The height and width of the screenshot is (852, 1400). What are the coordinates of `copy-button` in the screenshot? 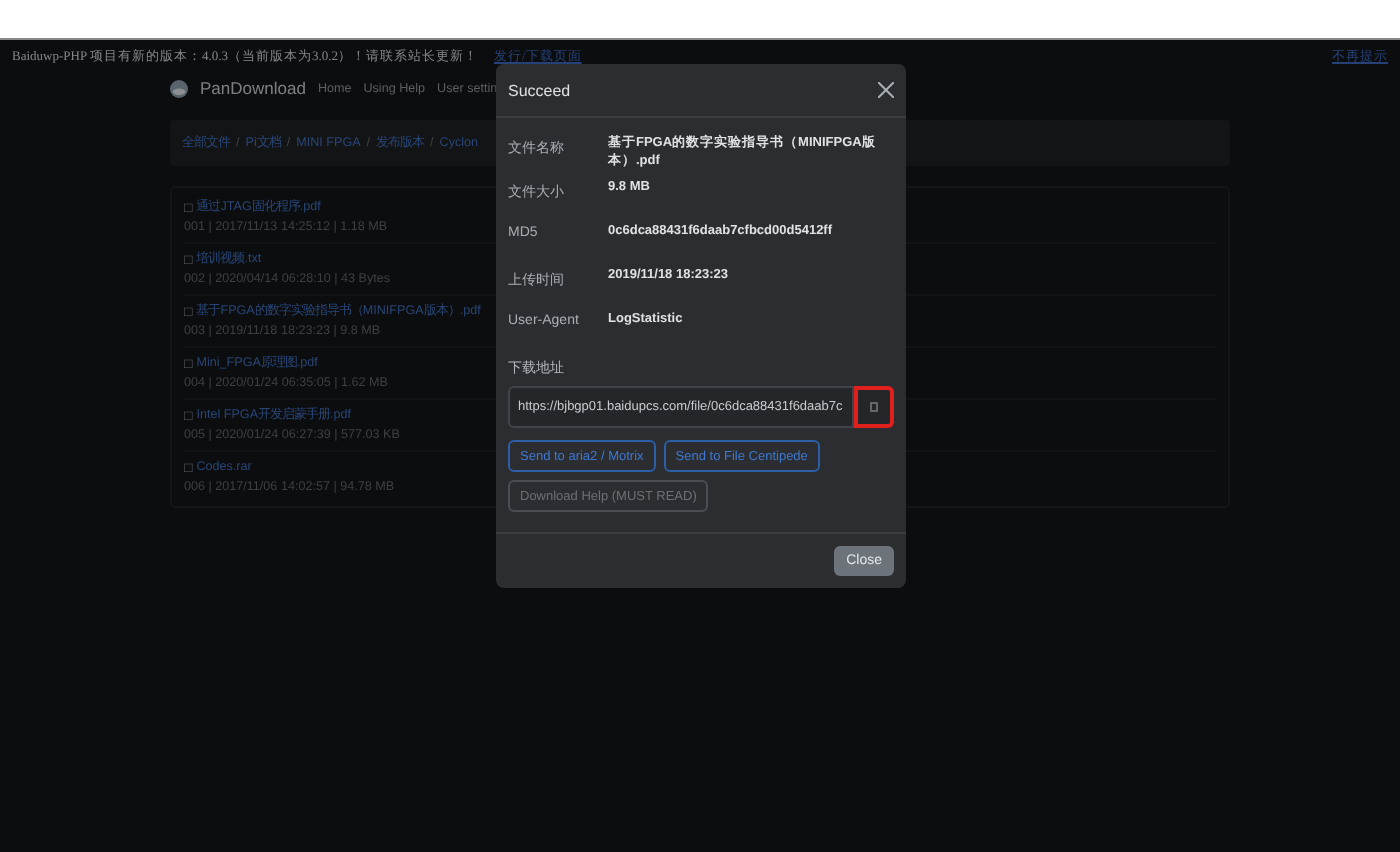 It's located at (874, 407).